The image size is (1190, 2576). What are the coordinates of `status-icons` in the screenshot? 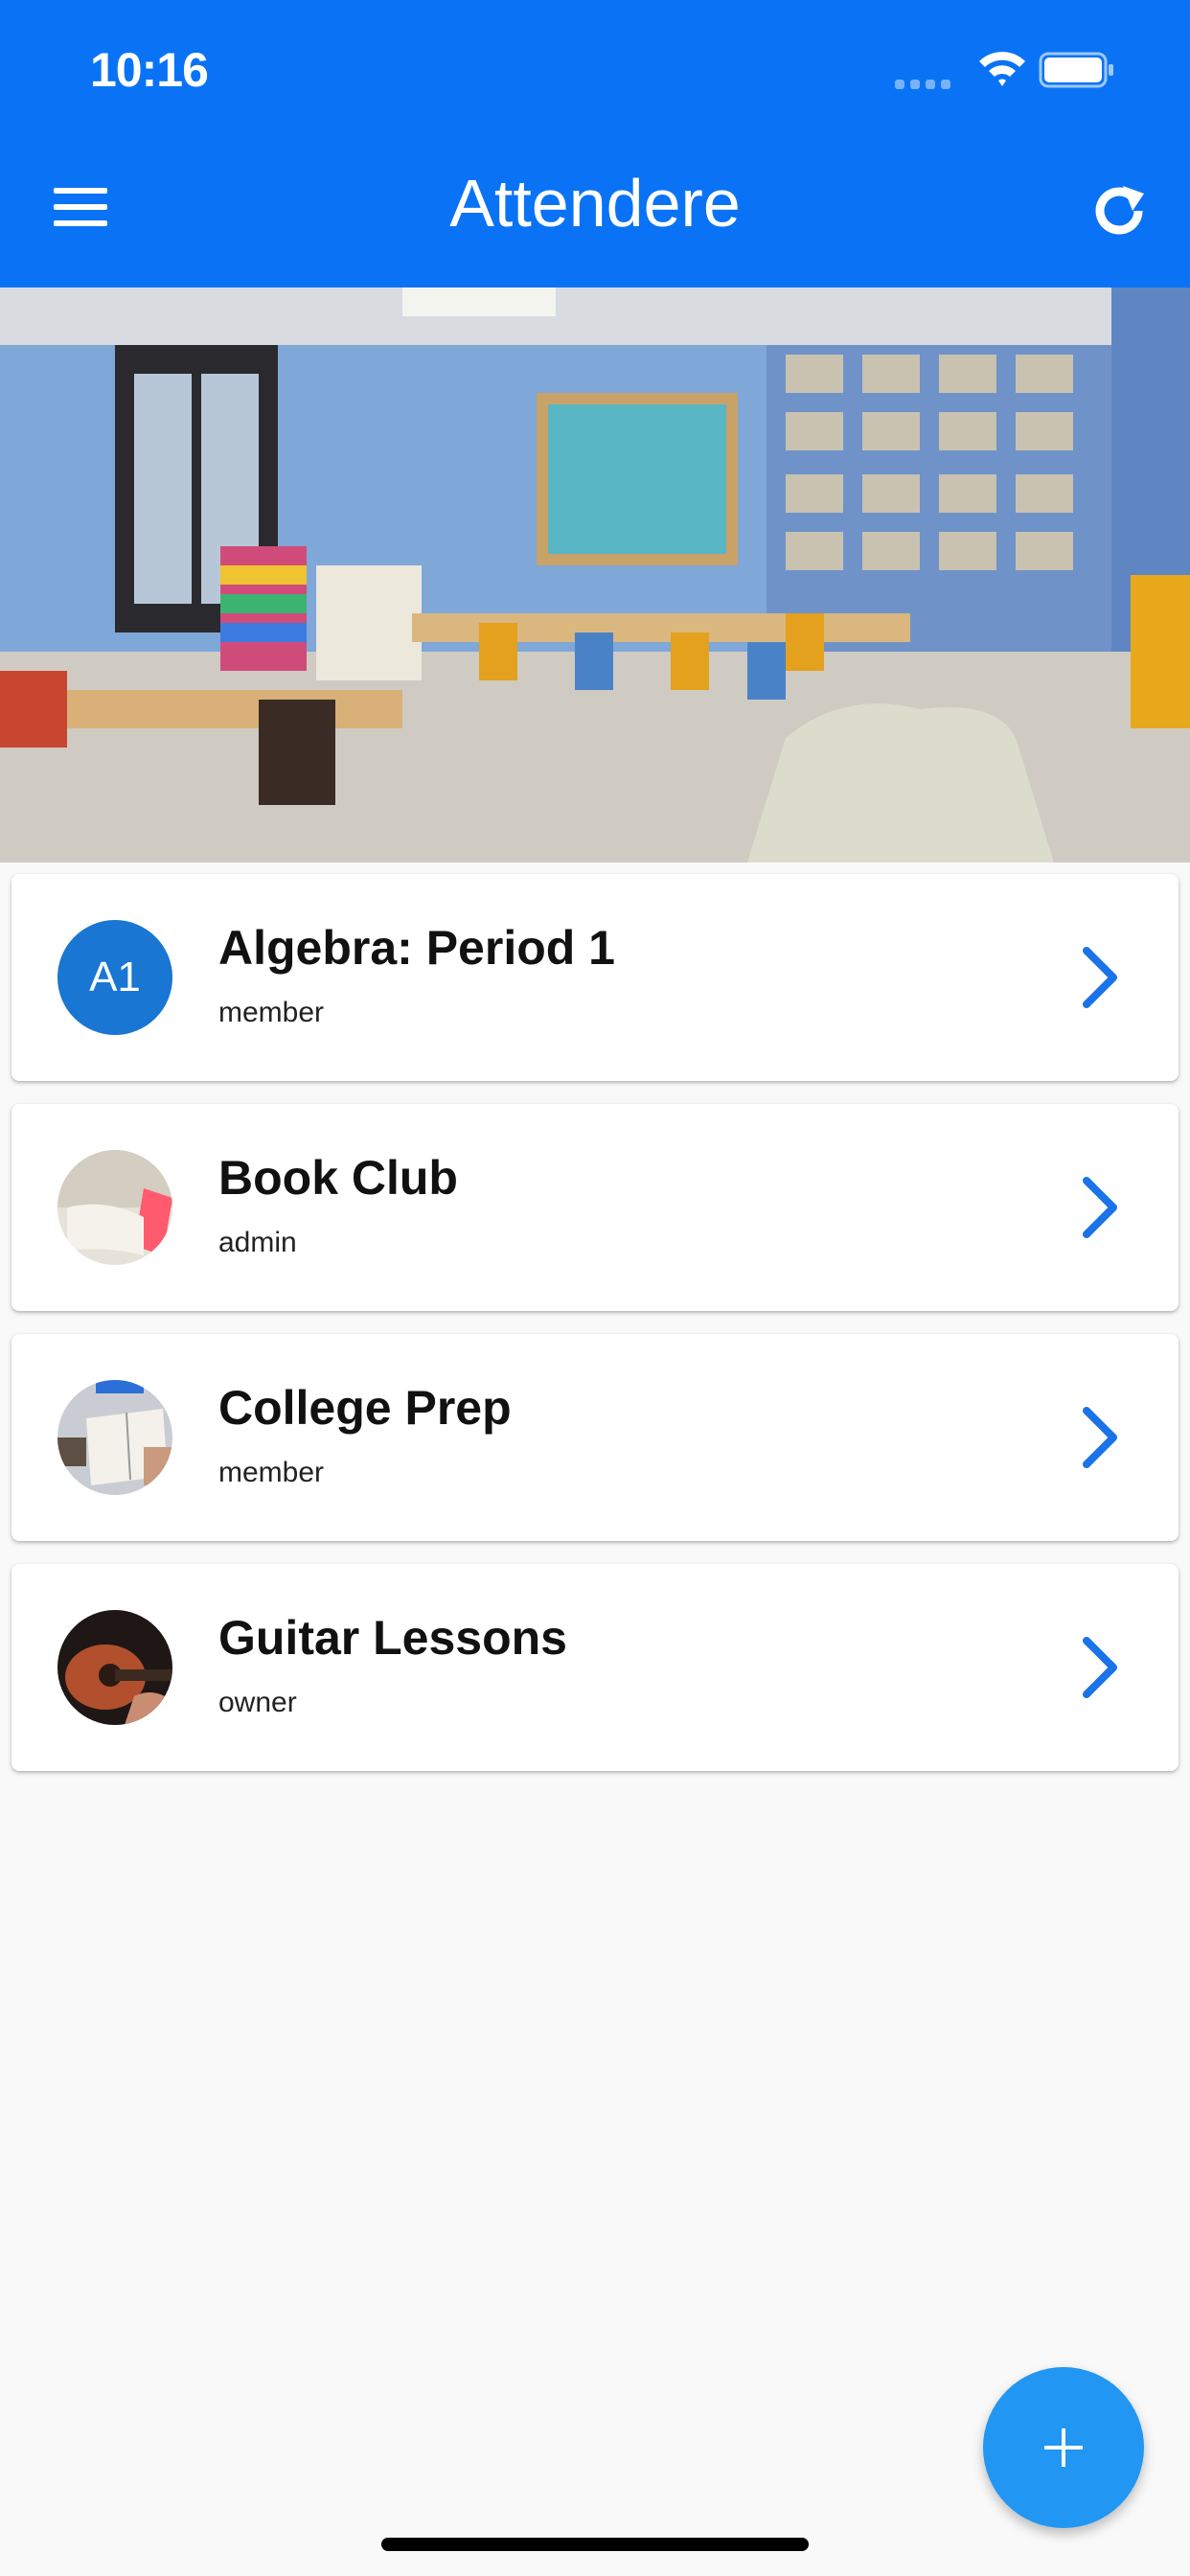 It's located at (1019, 72).